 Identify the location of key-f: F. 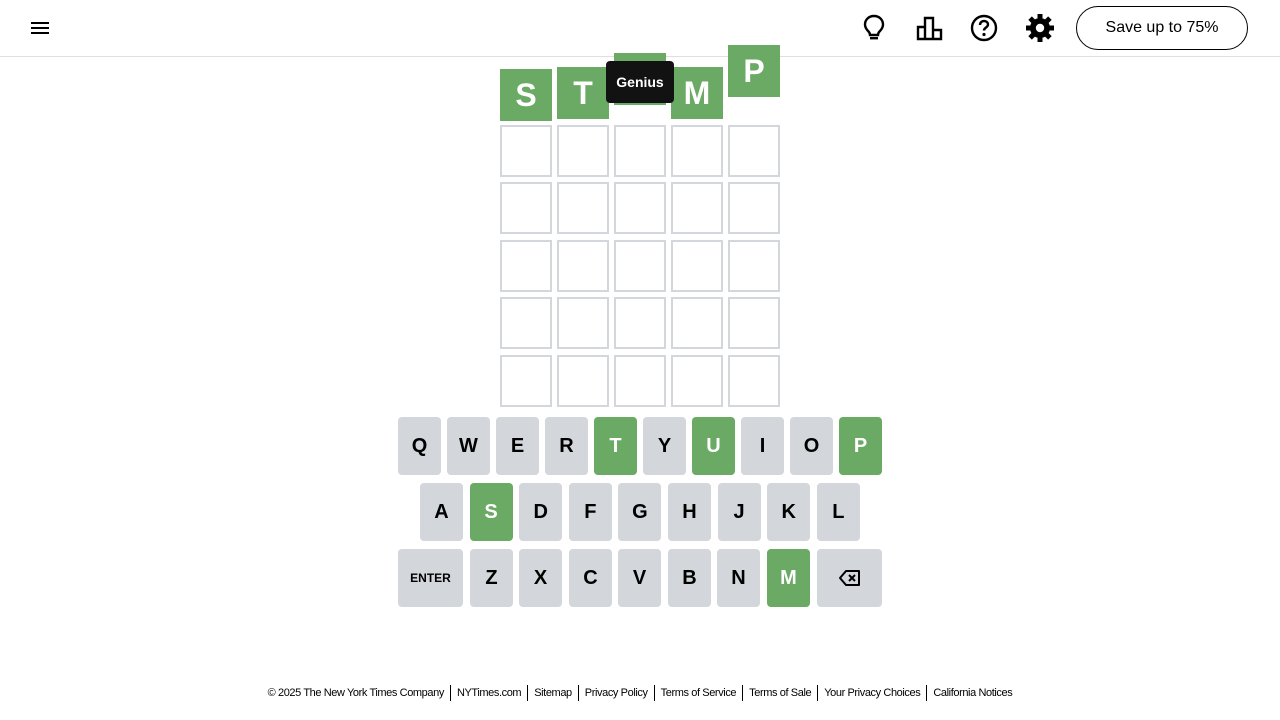
(590, 512).